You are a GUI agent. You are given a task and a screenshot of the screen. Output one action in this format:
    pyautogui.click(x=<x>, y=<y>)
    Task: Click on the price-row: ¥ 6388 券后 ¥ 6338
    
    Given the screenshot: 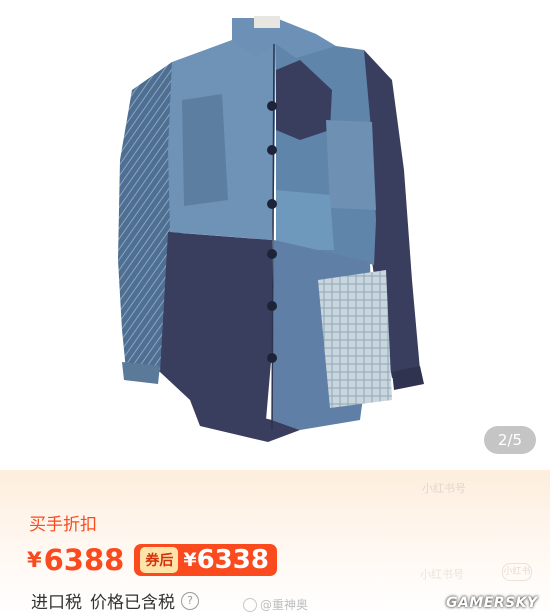 What is the action you would take?
    pyautogui.click(x=152, y=560)
    